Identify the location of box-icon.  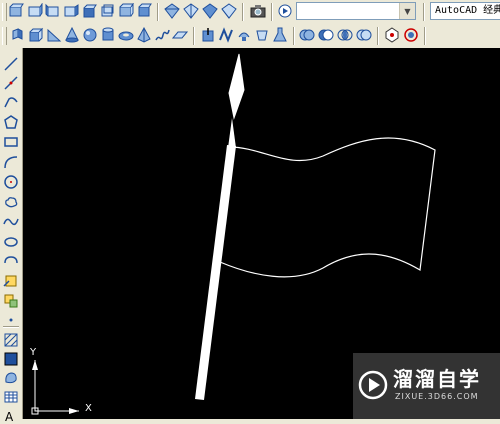
(36, 35).